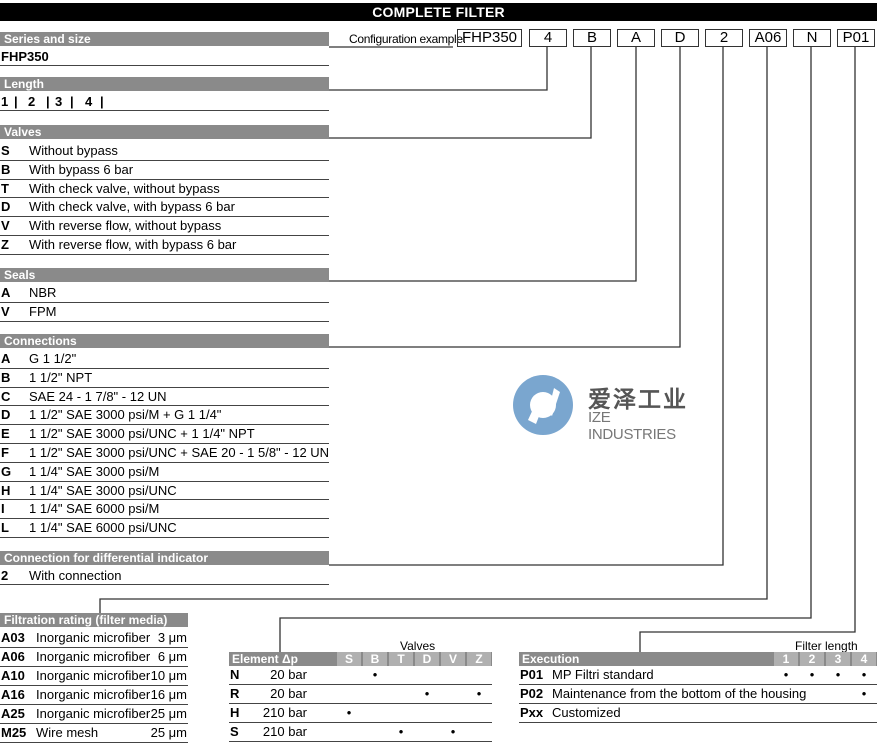 The height and width of the screenshot is (744, 877). I want to click on connections-row: A G 1 1/2", so click(164, 359).